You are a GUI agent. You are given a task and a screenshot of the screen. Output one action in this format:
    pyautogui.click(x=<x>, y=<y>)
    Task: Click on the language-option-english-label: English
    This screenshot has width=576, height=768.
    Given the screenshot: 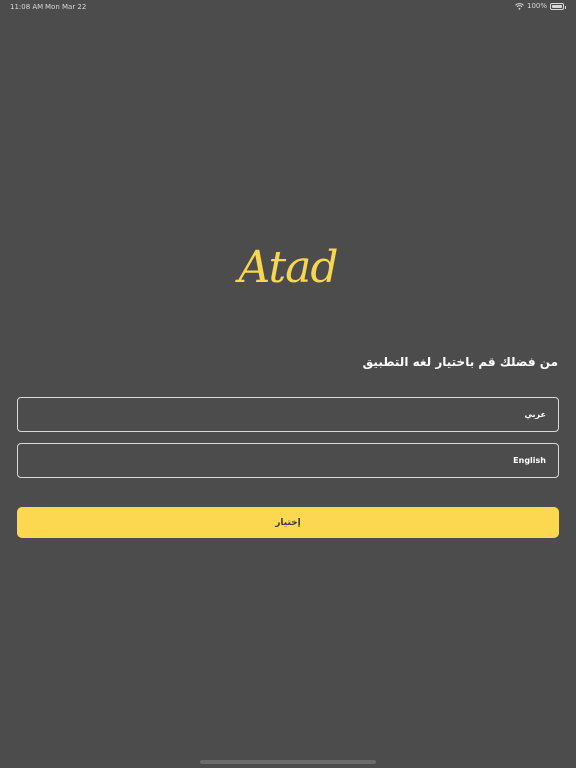 What is the action you would take?
    pyautogui.click(x=529, y=460)
    